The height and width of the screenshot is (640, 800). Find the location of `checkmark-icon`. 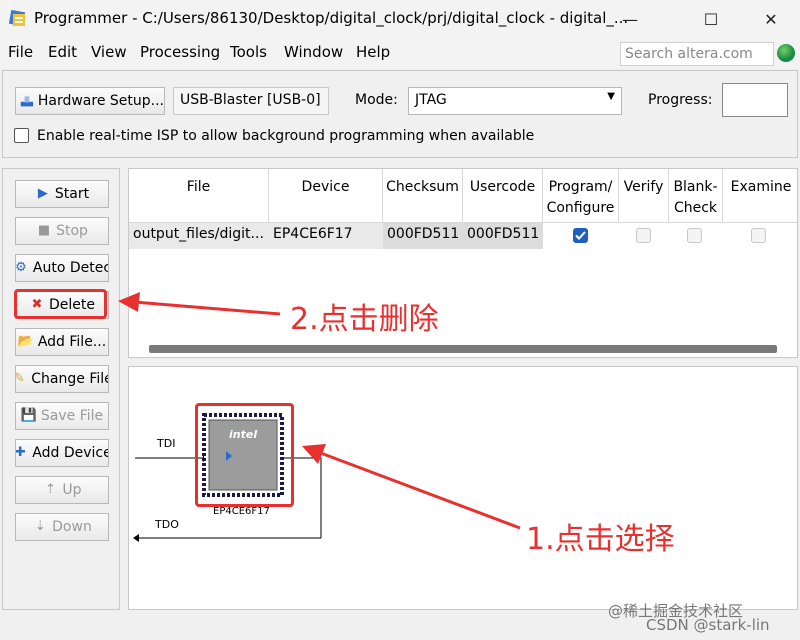

checkmark-icon is located at coordinates (580, 235).